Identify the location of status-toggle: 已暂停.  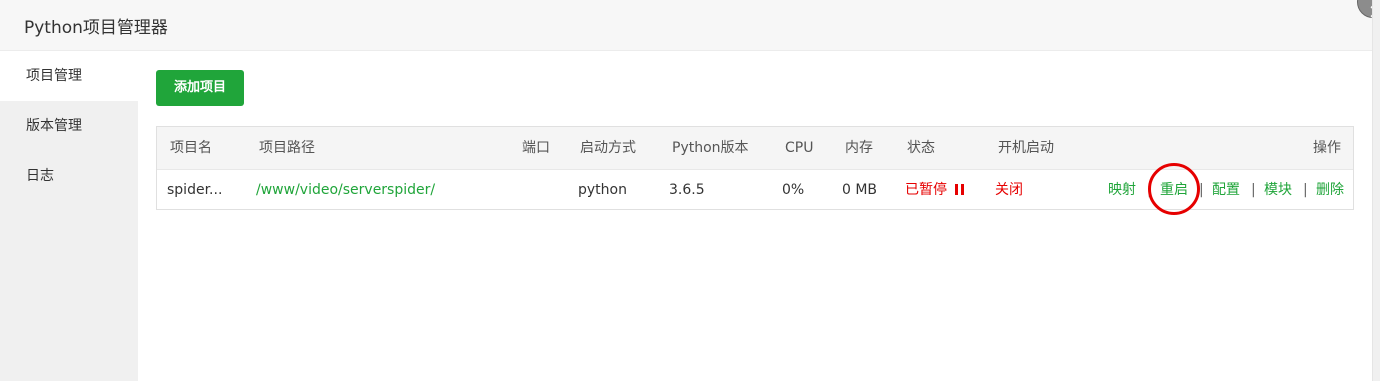
(934, 190).